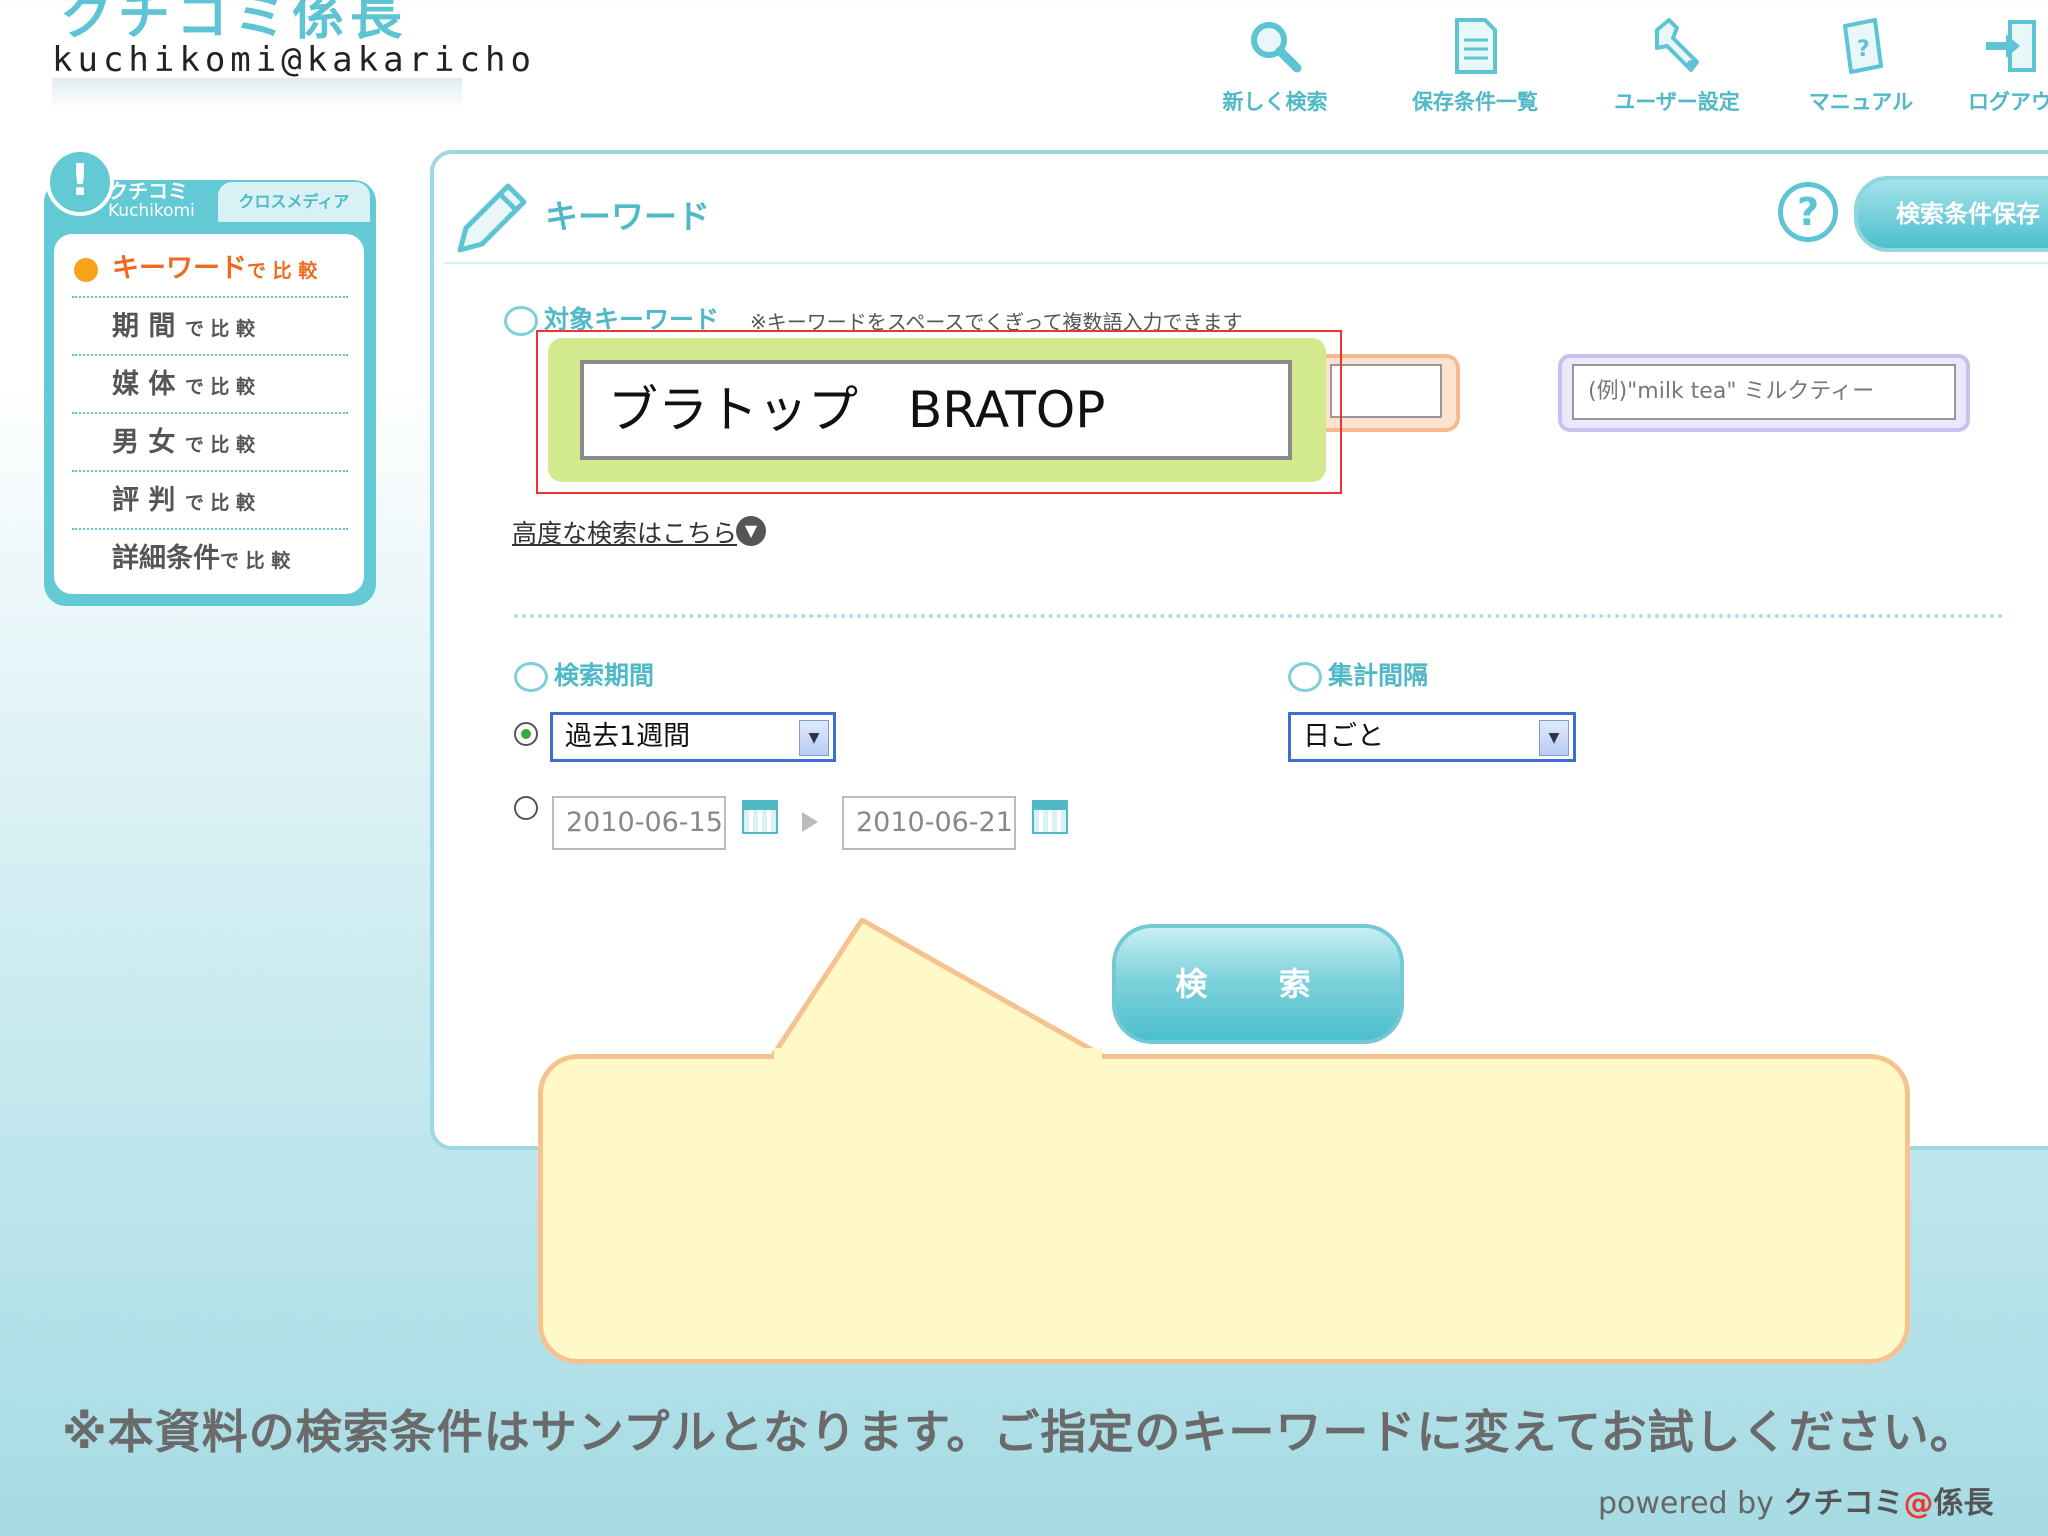 This screenshot has height=1536, width=2048. What do you see at coordinates (144, 442) in the screenshot?
I see `sidebar-item-label: 男 女` at bounding box center [144, 442].